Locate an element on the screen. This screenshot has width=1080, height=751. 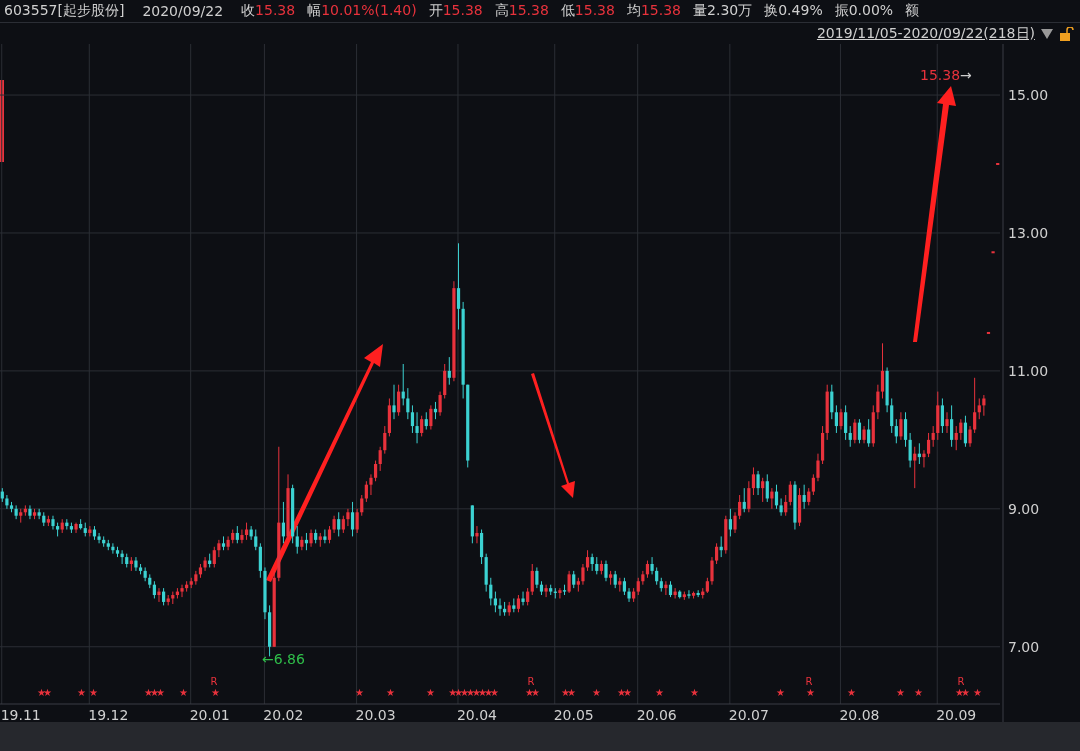
x-axis-label: 20.02 is located at coordinates (283, 714).